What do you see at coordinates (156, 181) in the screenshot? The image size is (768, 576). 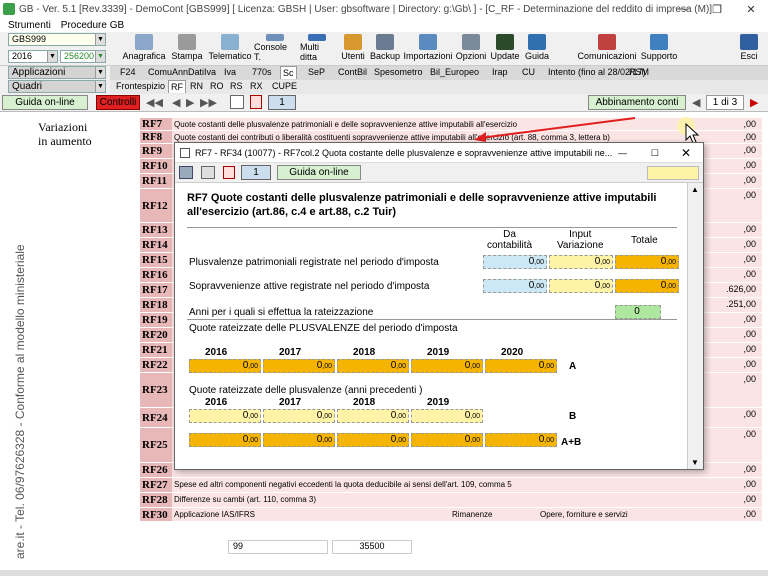 I see `row-code: RF11` at bounding box center [156, 181].